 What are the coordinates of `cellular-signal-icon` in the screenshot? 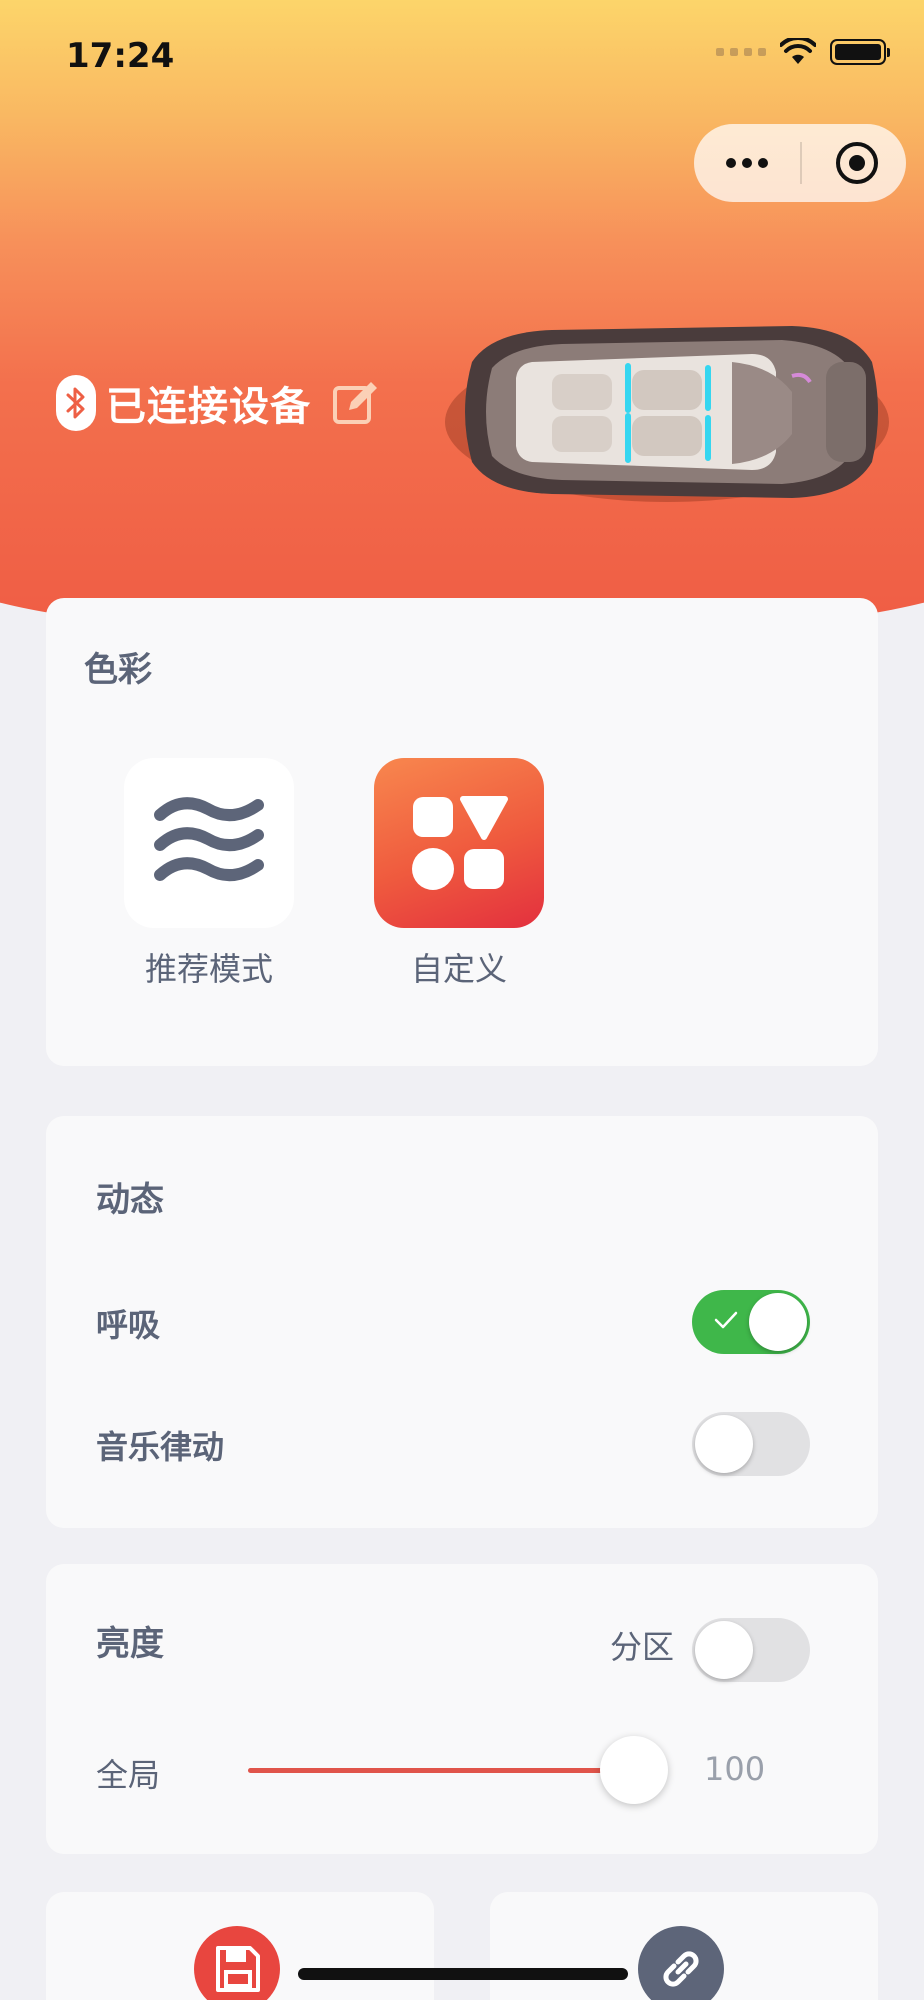 It's located at (741, 52).